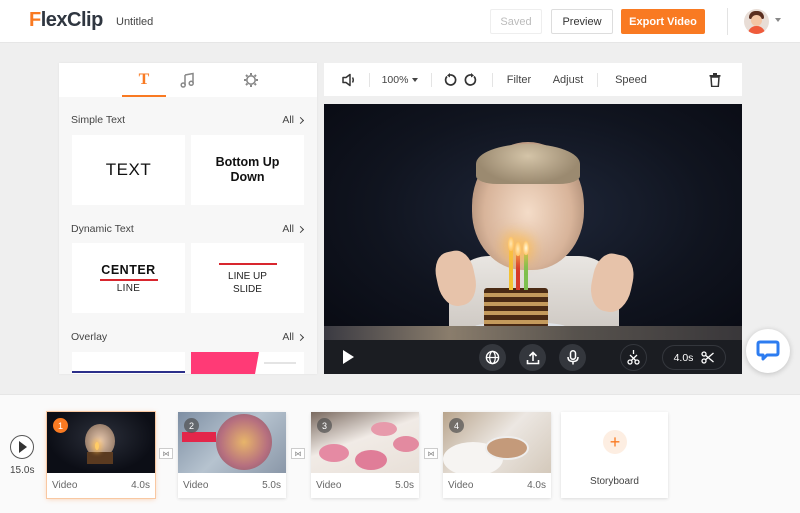 The height and width of the screenshot is (513, 800). I want to click on globe-icon, so click(492, 357).